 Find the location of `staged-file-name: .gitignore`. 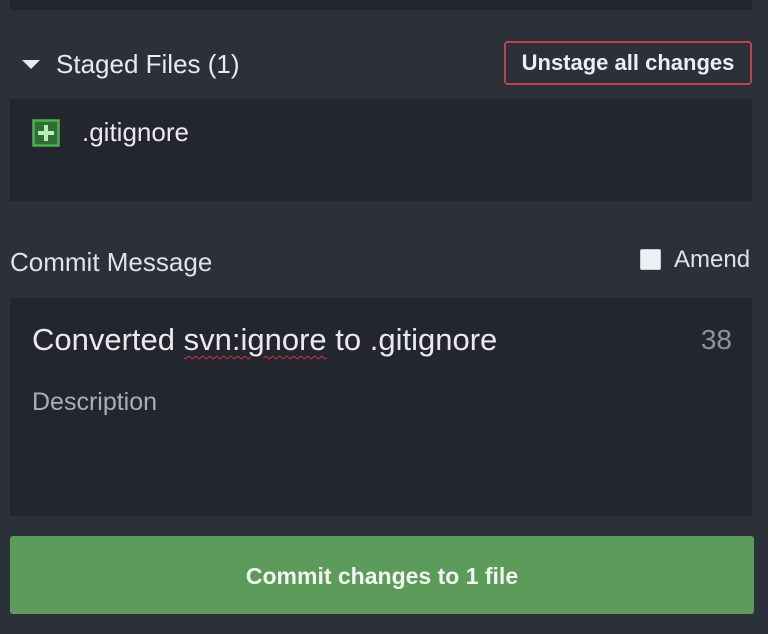

staged-file-name: .gitignore is located at coordinates (135, 132).